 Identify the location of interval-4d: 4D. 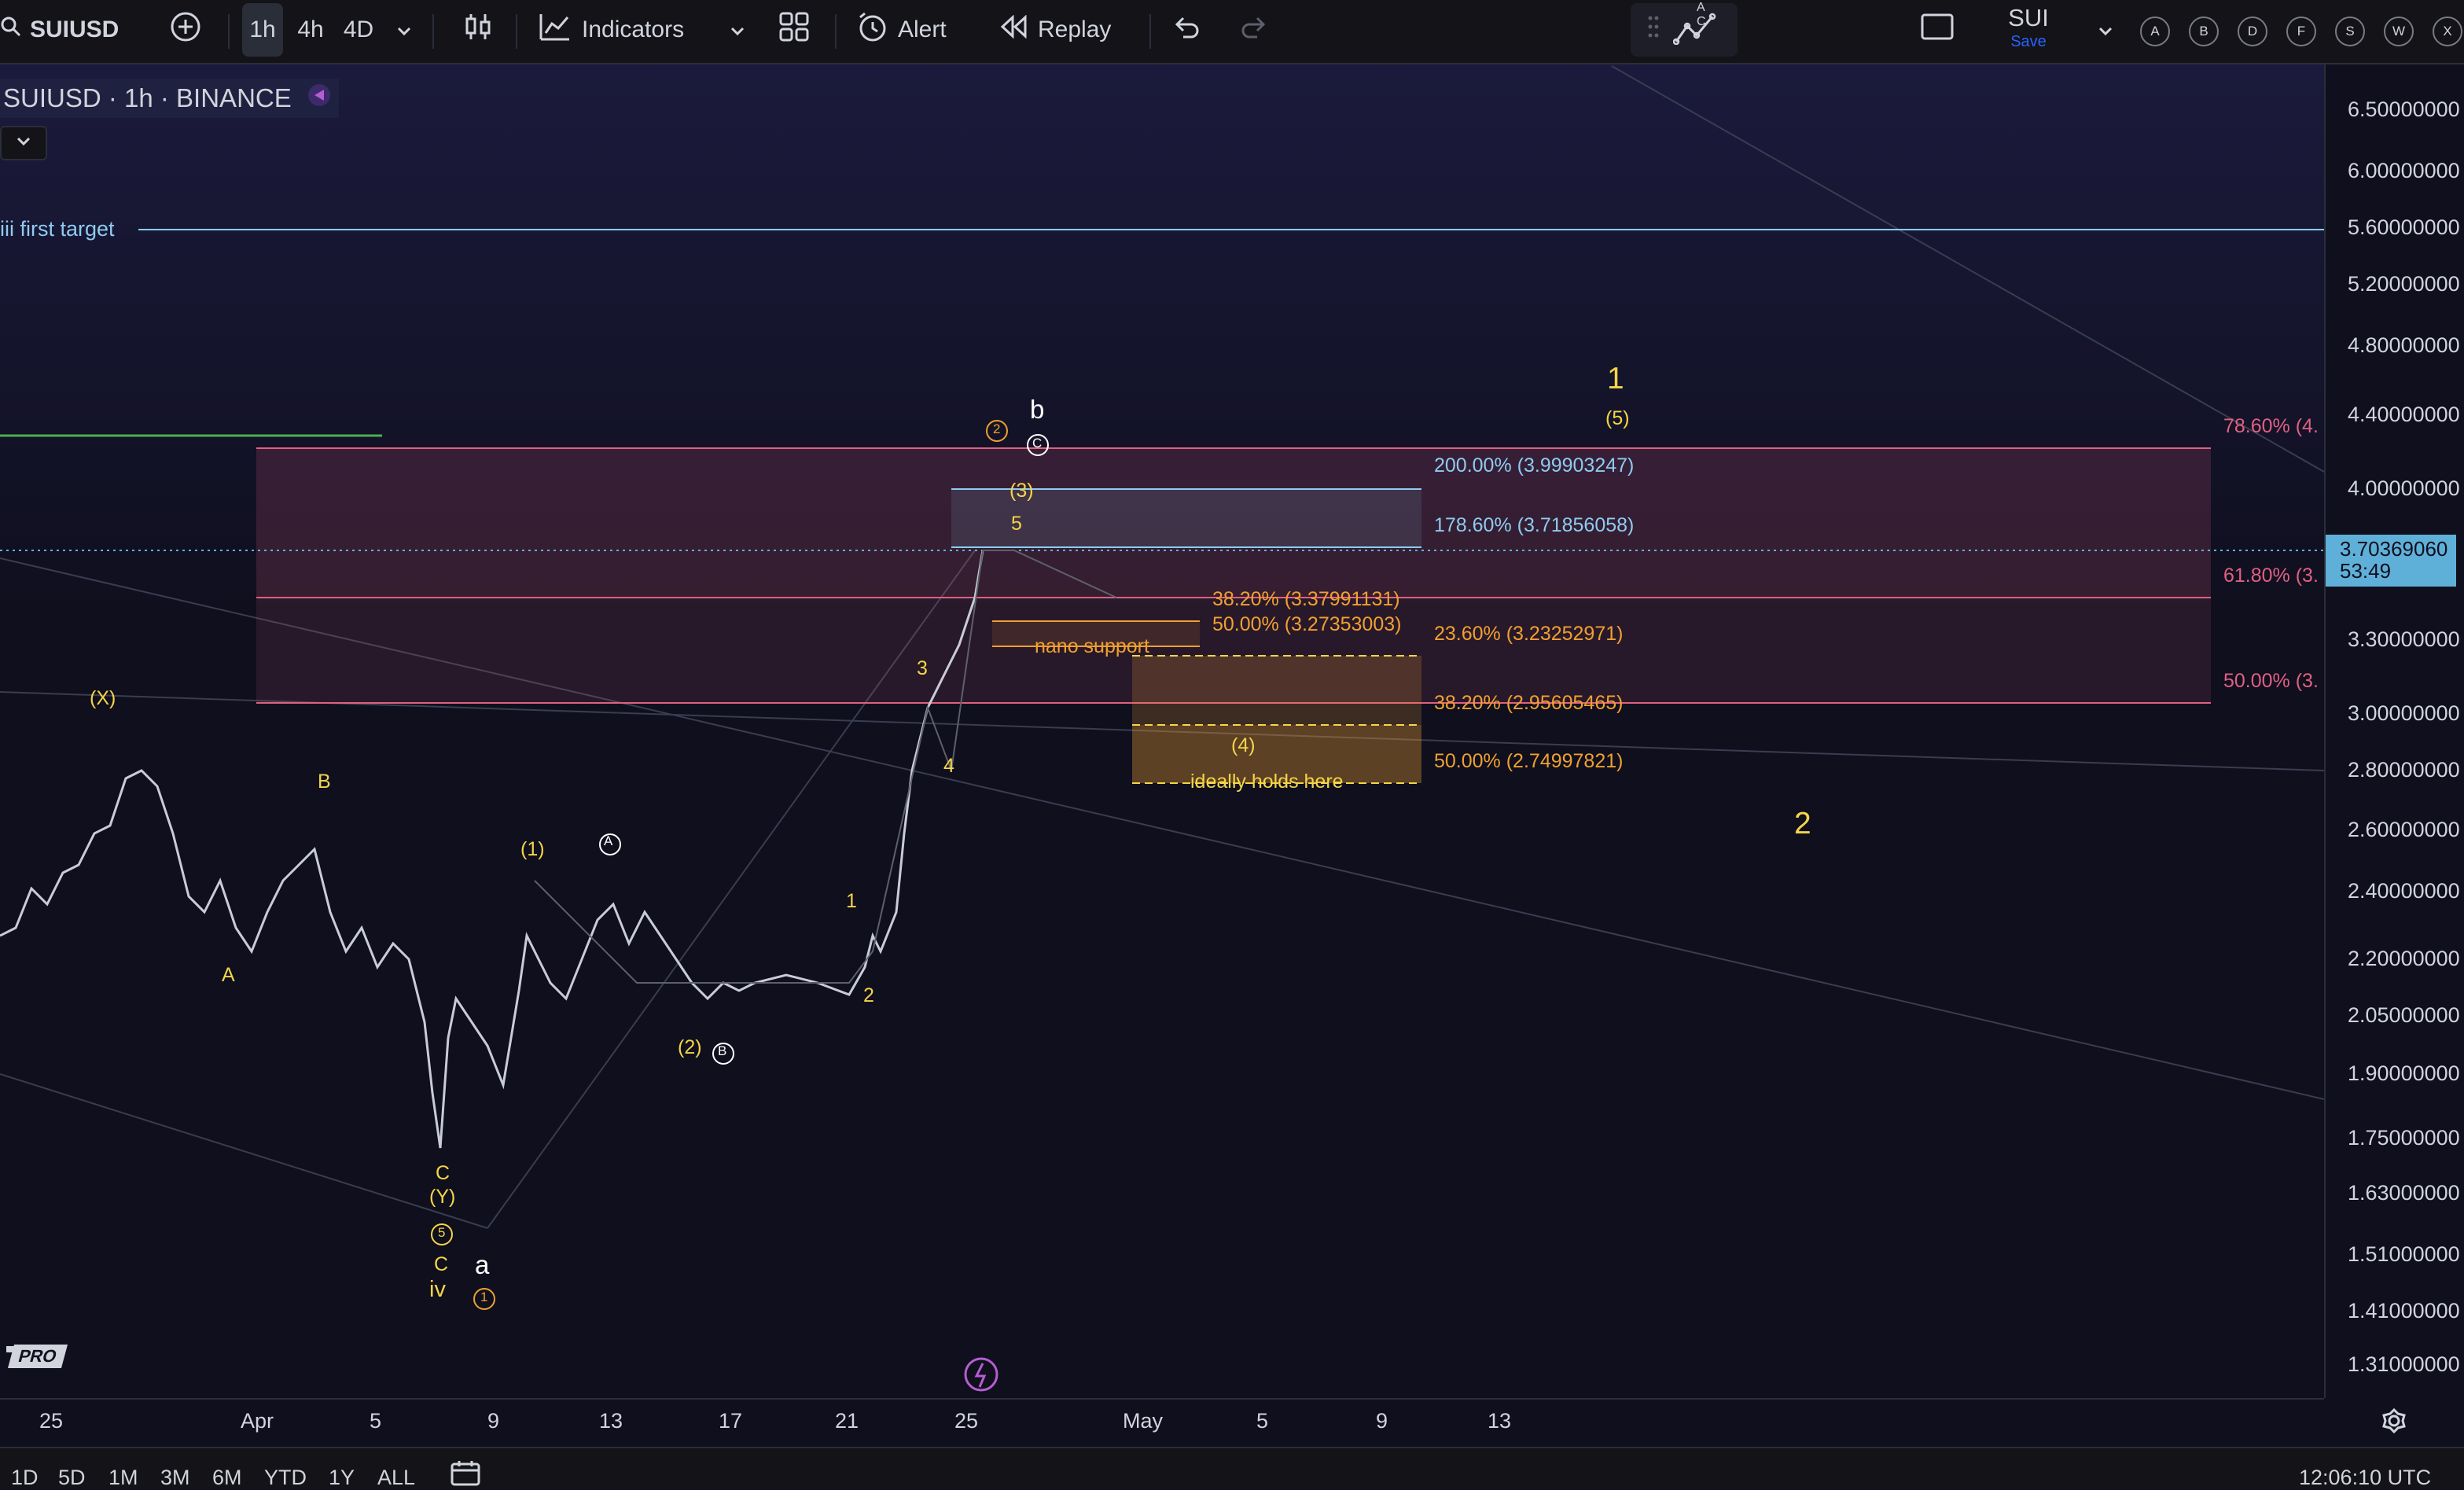
(358, 30).